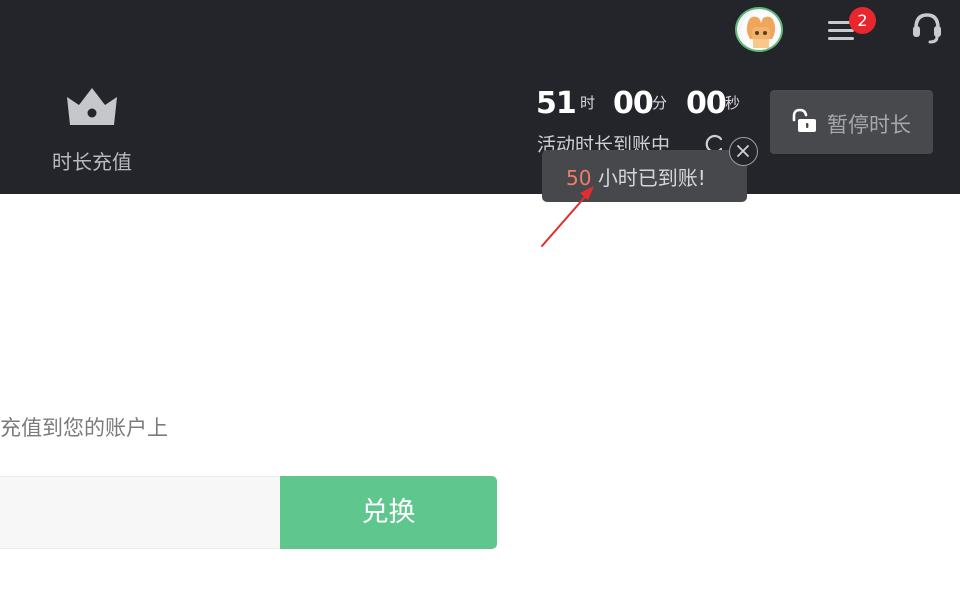 The image size is (960, 598). Describe the element at coordinates (388, 512) in the screenshot. I see `redeem-button: 兑换` at that location.